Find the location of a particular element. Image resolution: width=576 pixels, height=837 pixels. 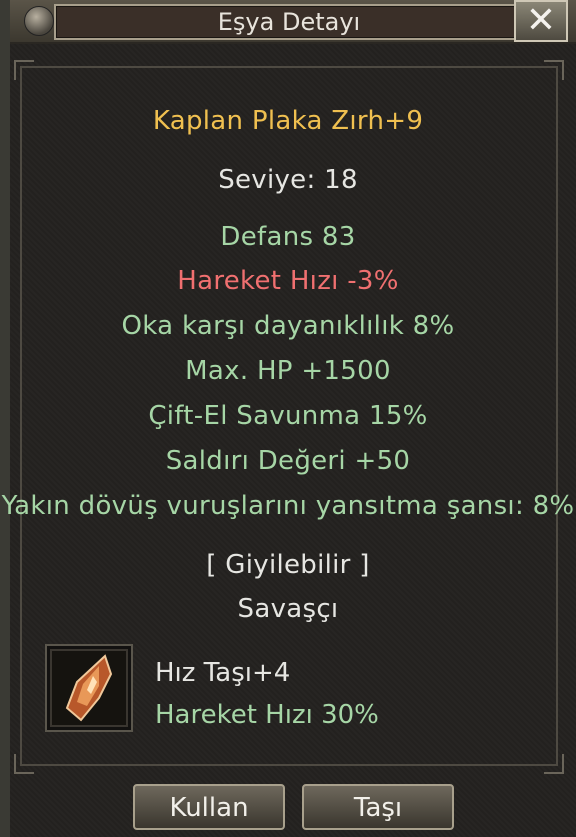

stone-name: Hız Taşı+4 is located at coordinates (223, 673).